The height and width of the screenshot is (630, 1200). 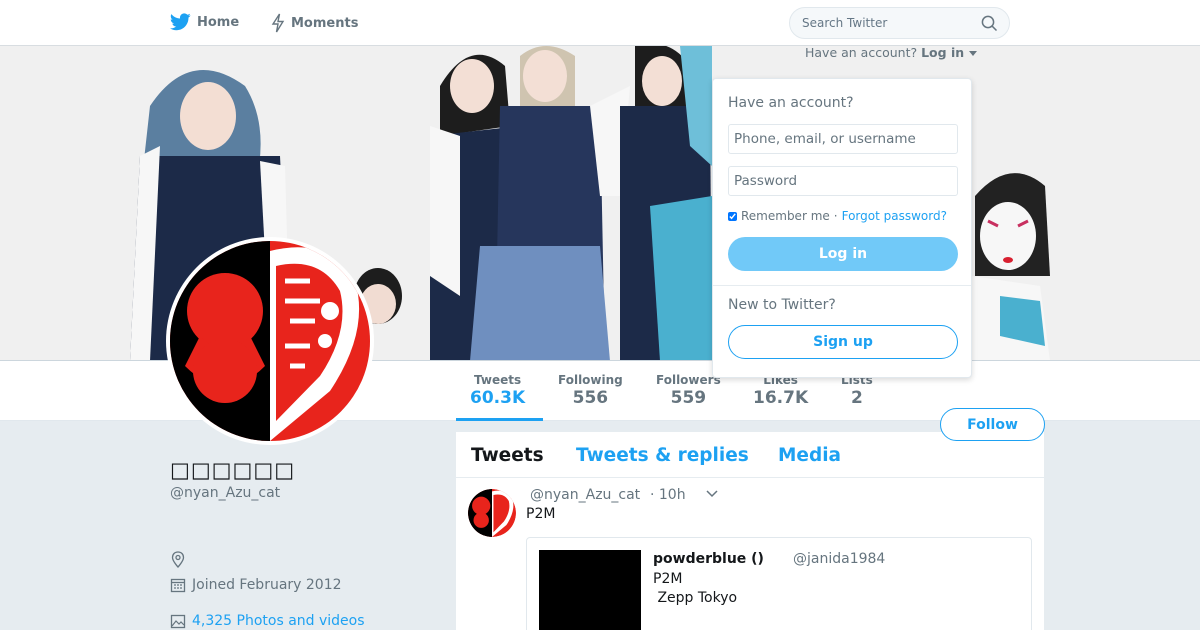 I want to click on new-to-twitter-text: New to Twitter?, so click(x=782, y=305).